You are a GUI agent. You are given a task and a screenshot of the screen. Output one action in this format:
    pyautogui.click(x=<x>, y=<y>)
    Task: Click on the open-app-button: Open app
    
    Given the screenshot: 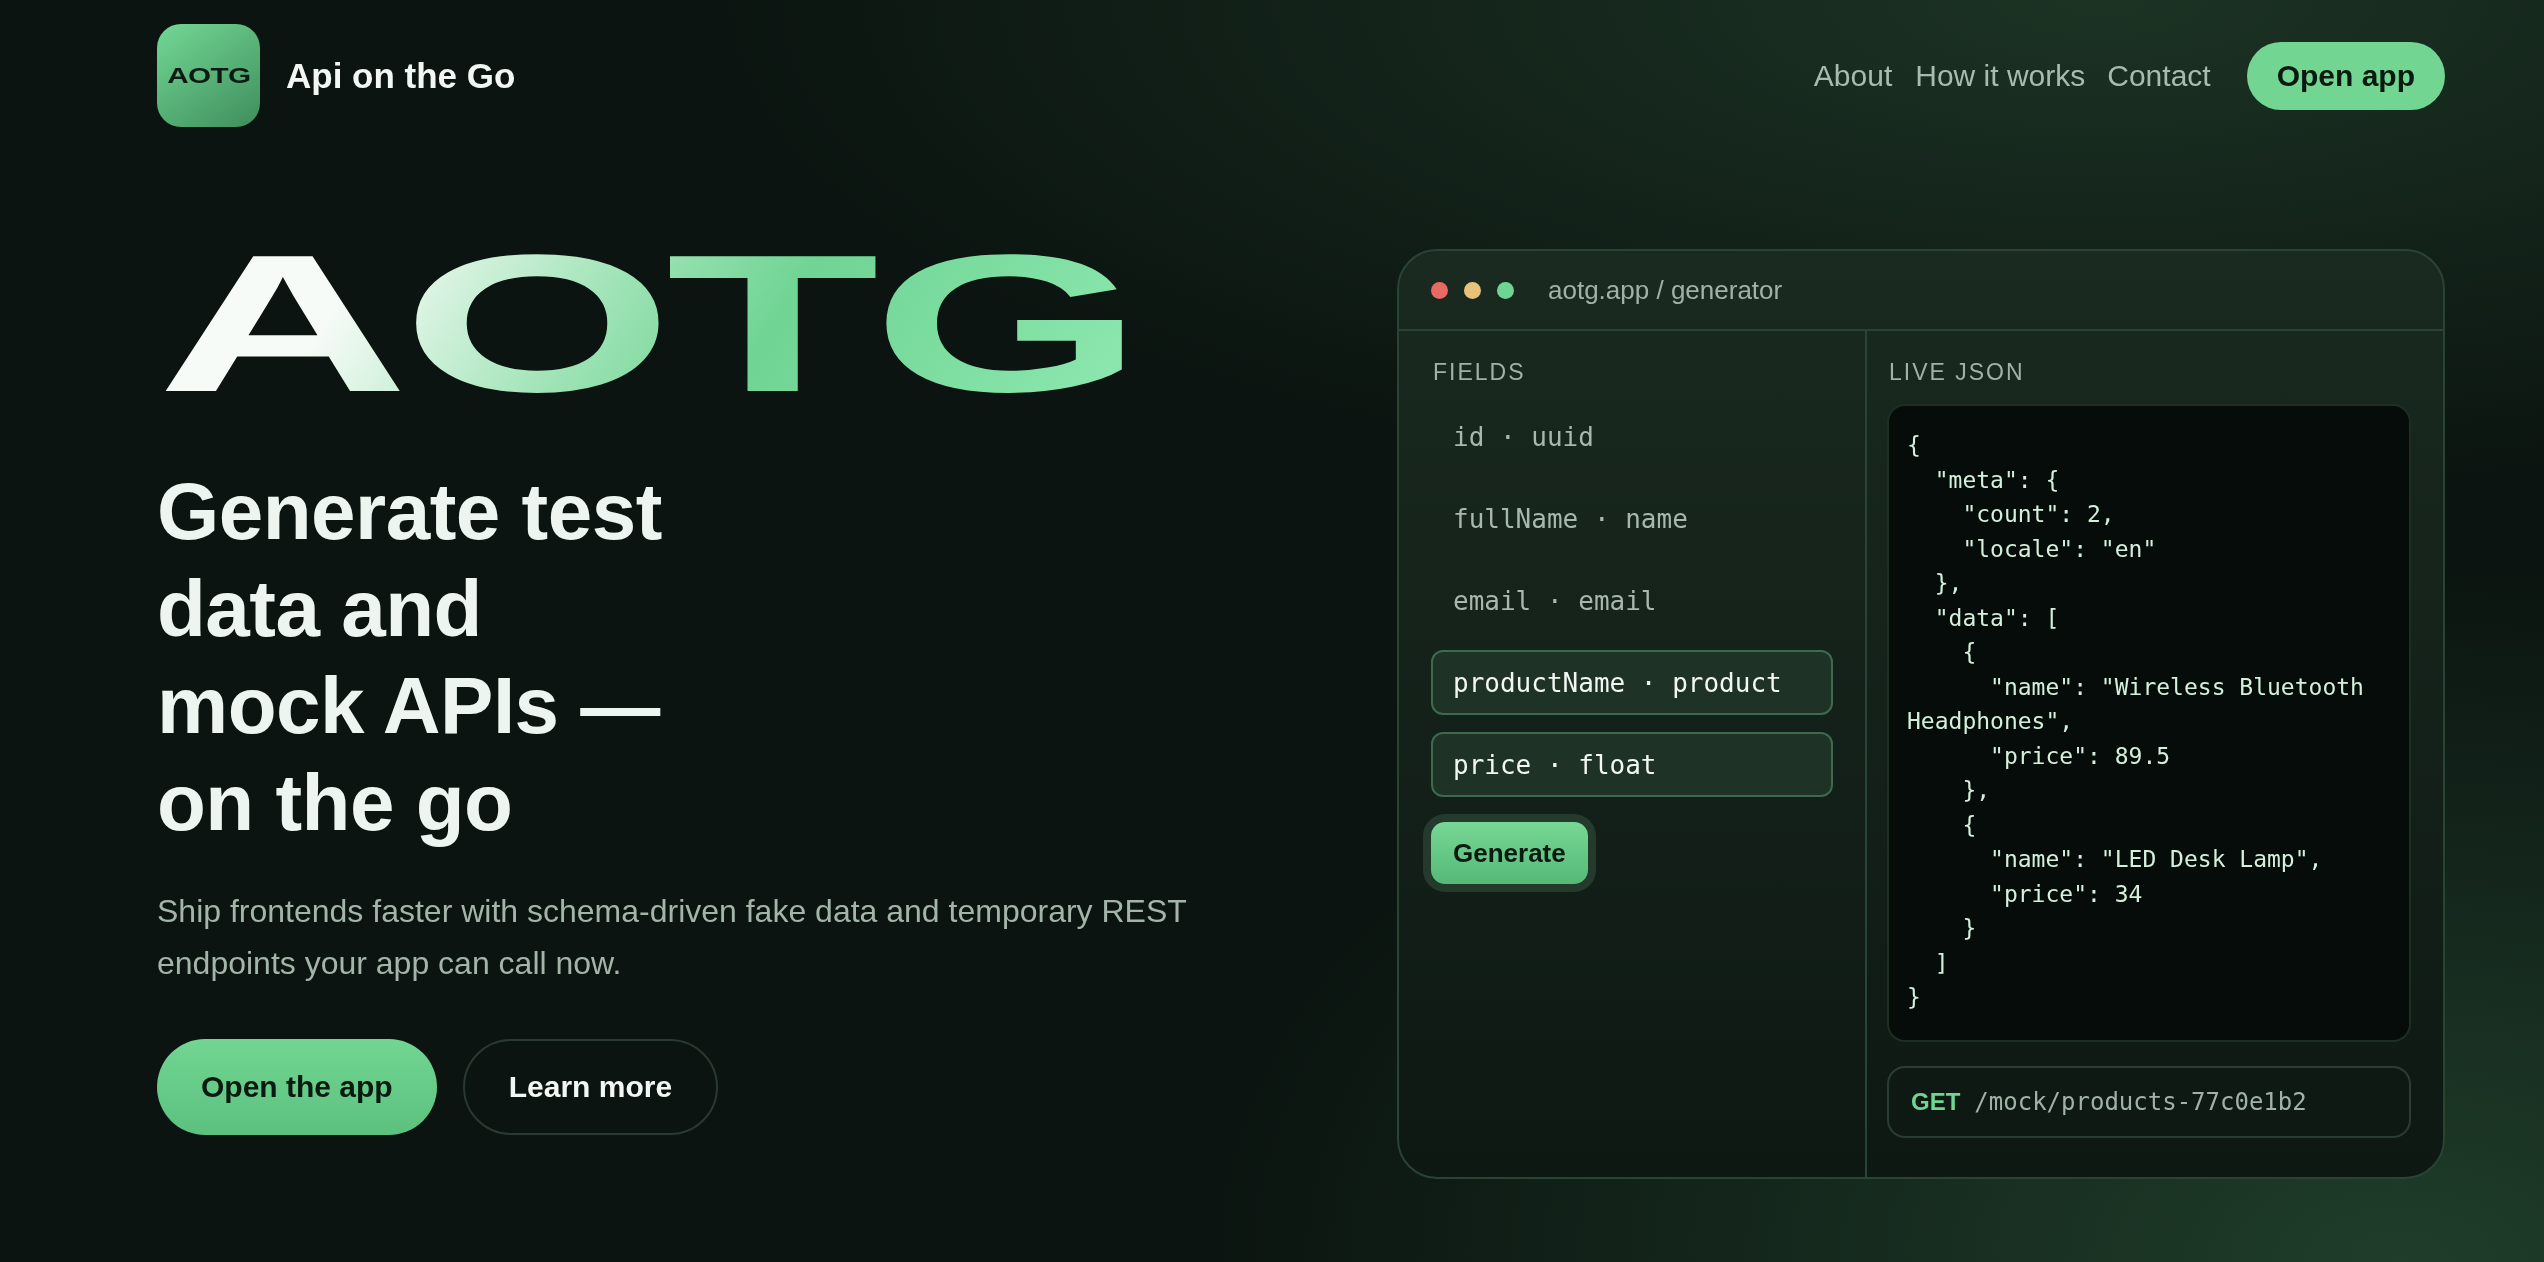 What is the action you would take?
    pyautogui.click(x=2345, y=75)
    